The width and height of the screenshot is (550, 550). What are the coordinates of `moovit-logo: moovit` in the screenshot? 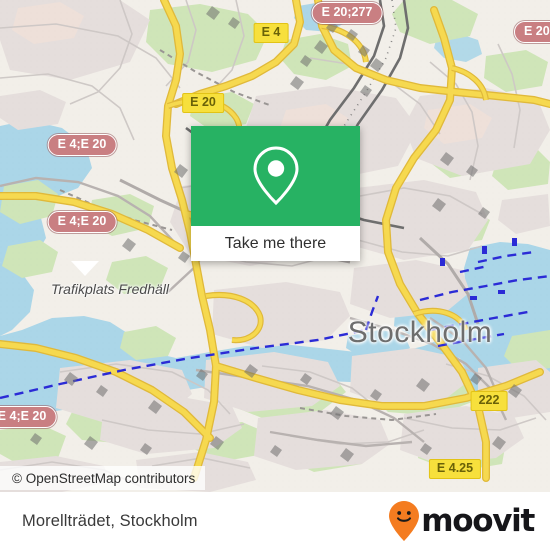 It's located at (462, 521).